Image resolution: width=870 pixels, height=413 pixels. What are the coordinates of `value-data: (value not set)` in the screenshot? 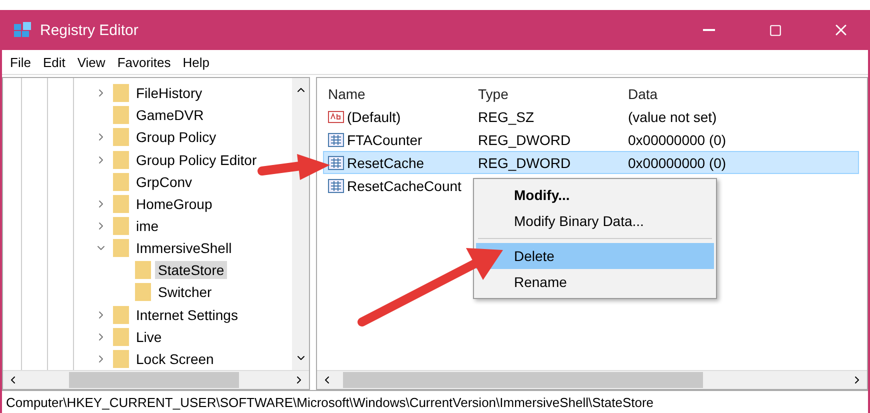 It's located at (672, 116).